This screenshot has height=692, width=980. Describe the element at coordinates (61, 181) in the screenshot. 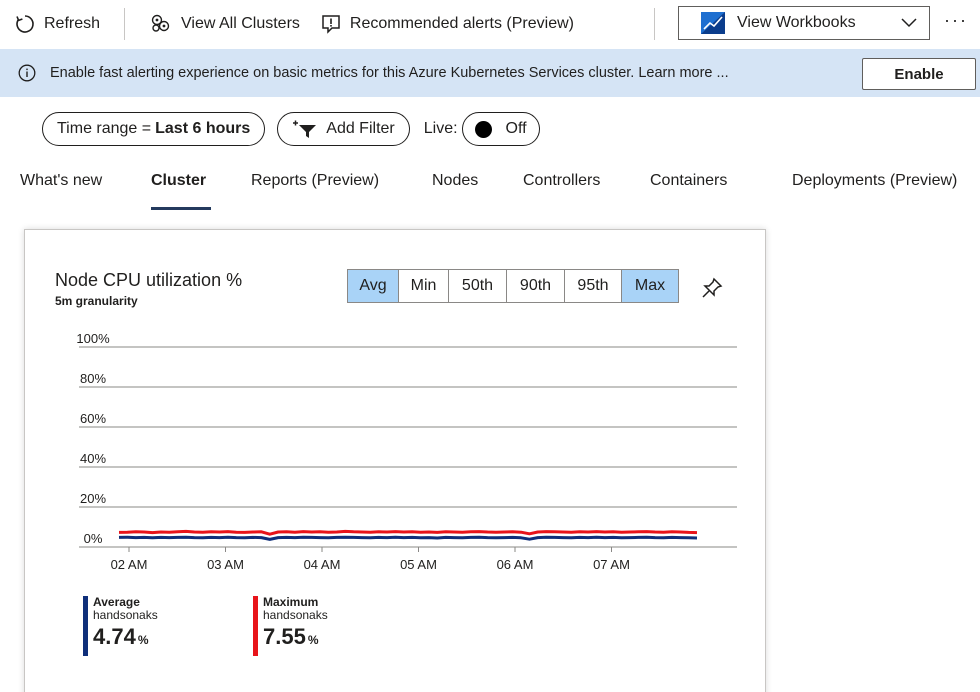

I see `tab-whats-new: What's new` at that location.